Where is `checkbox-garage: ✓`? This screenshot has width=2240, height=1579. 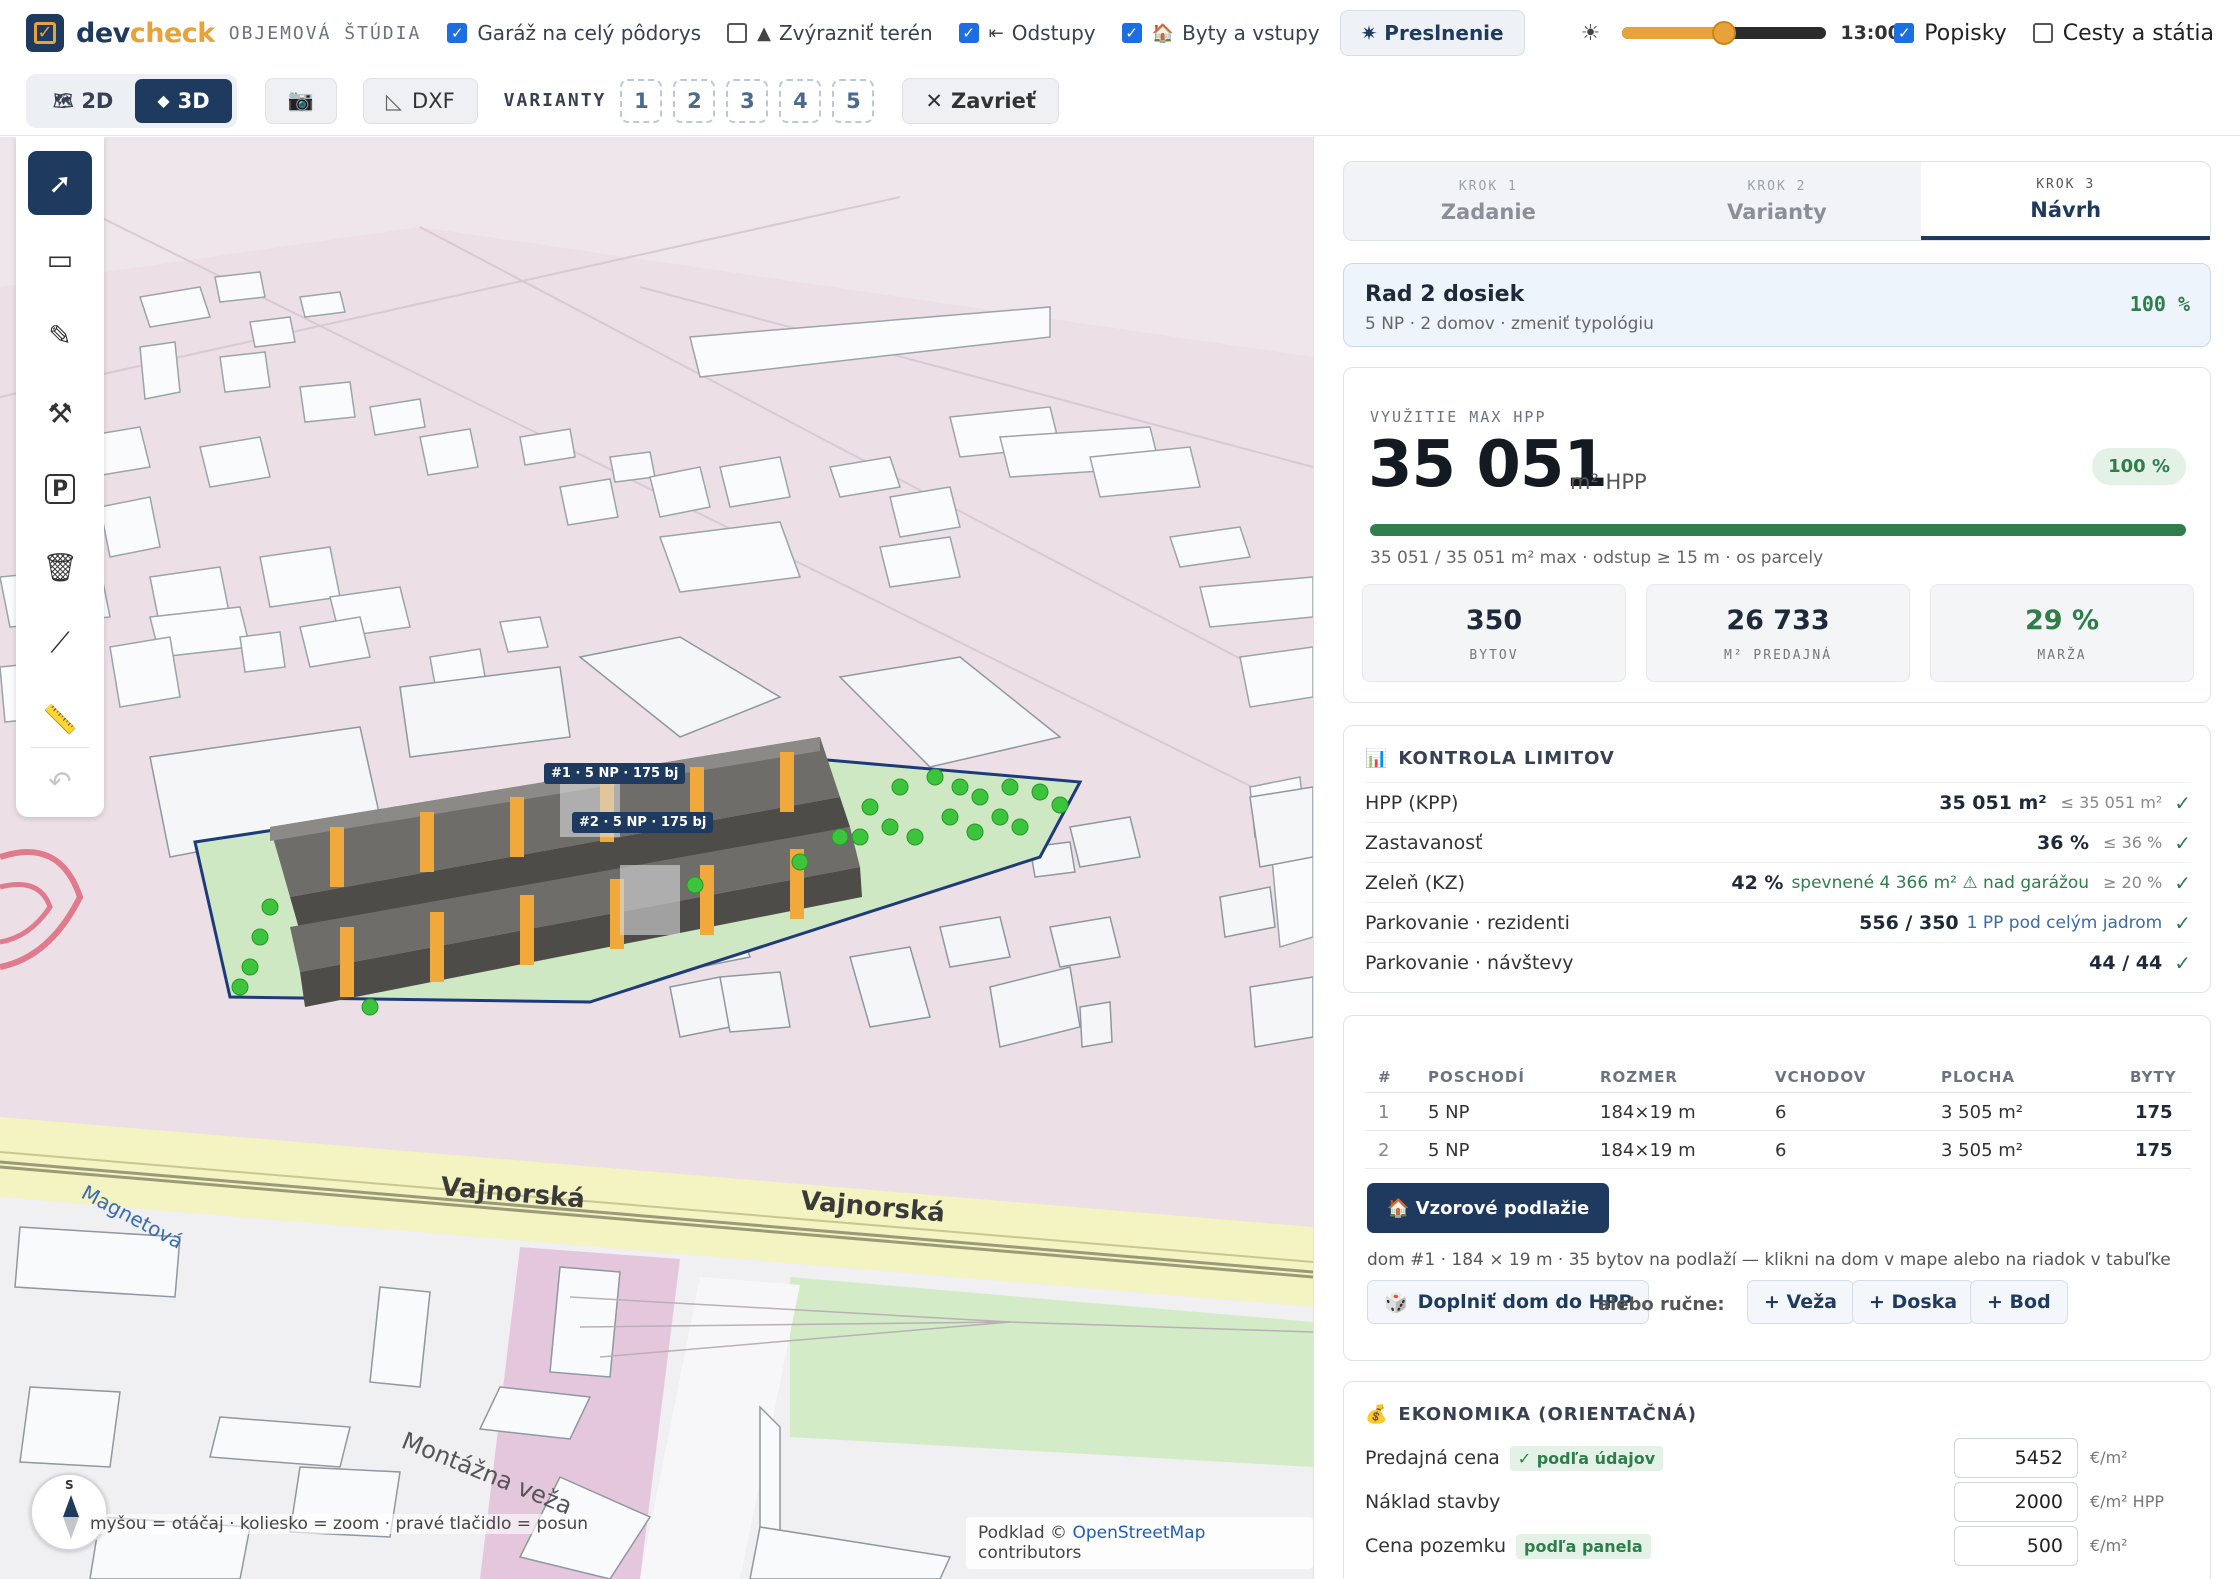
checkbox-garage: ✓ is located at coordinates (457, 33).